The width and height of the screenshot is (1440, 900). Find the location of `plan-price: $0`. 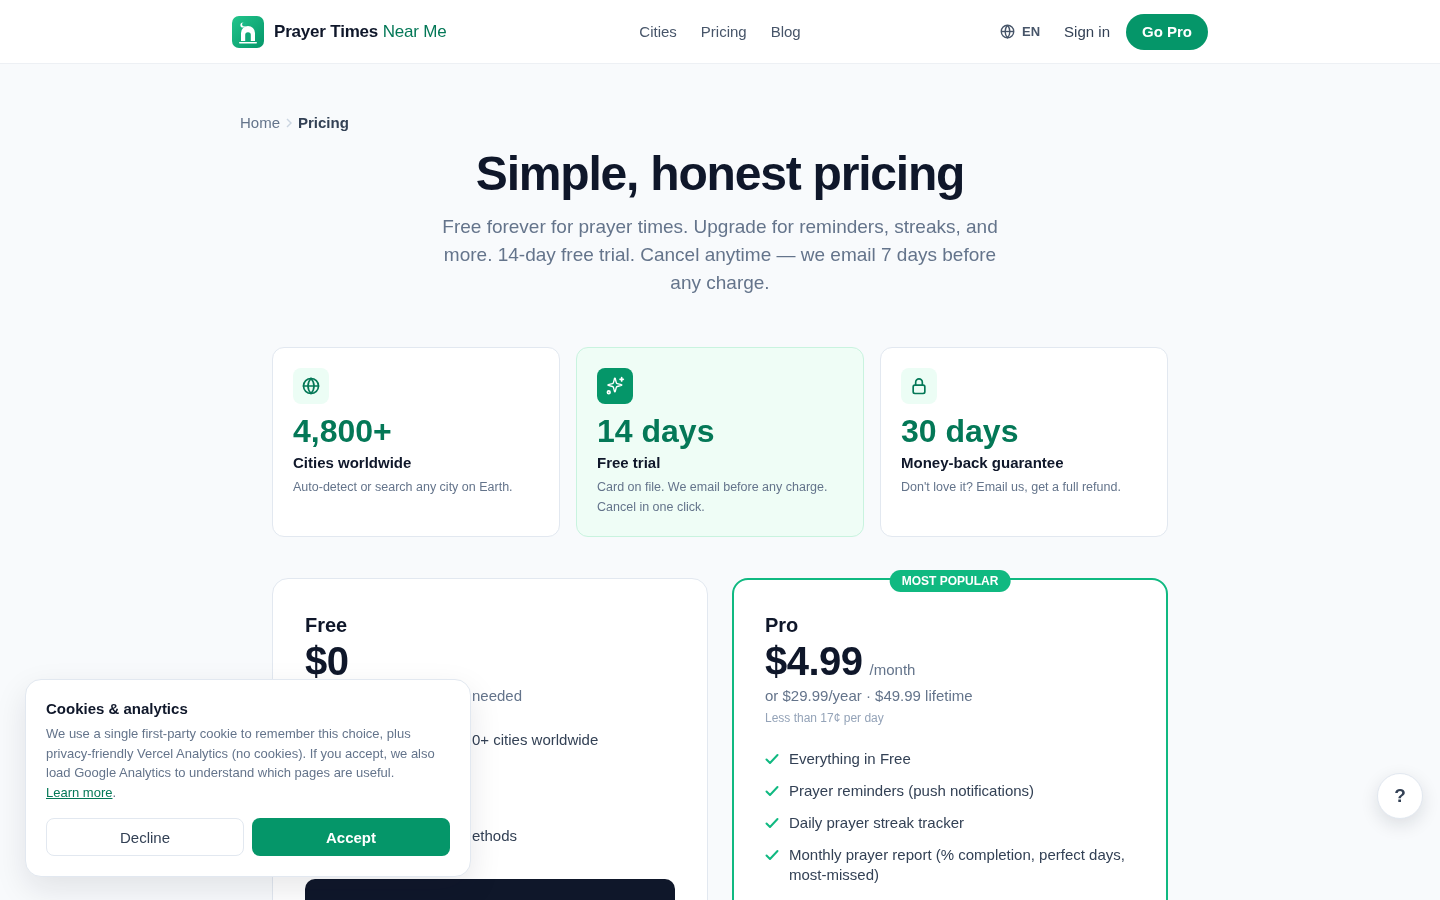

plan-price: $0 is located at coordinates (327, 661).